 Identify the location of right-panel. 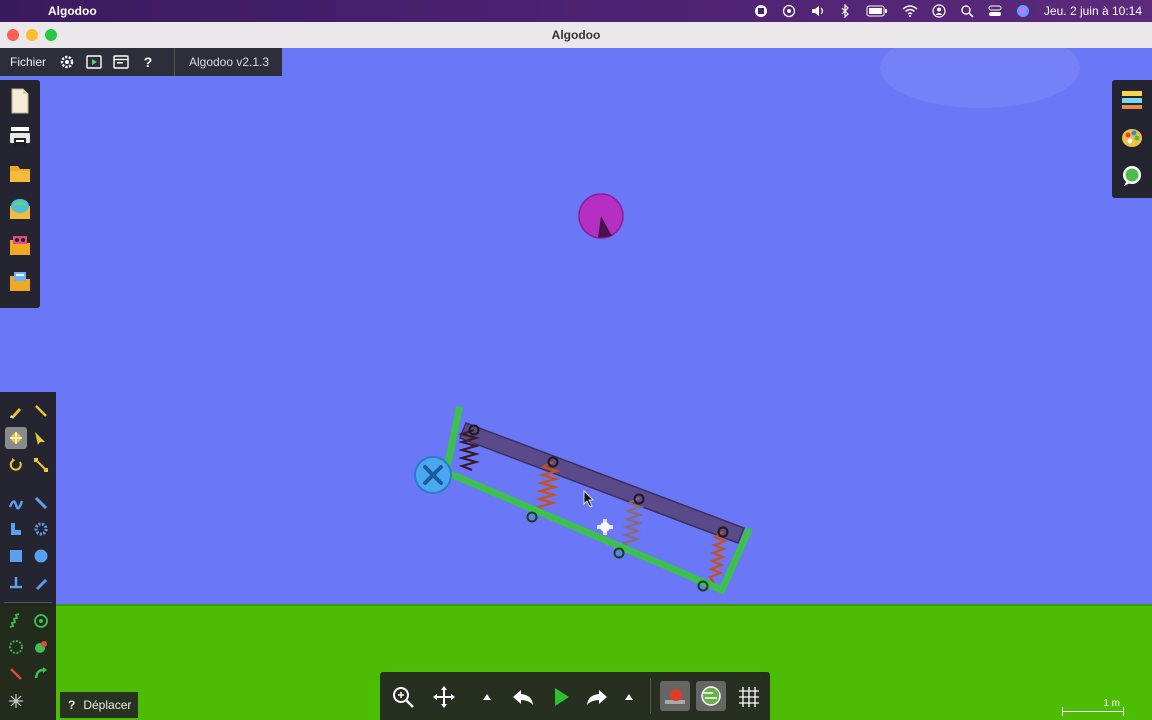
(1132, 139).